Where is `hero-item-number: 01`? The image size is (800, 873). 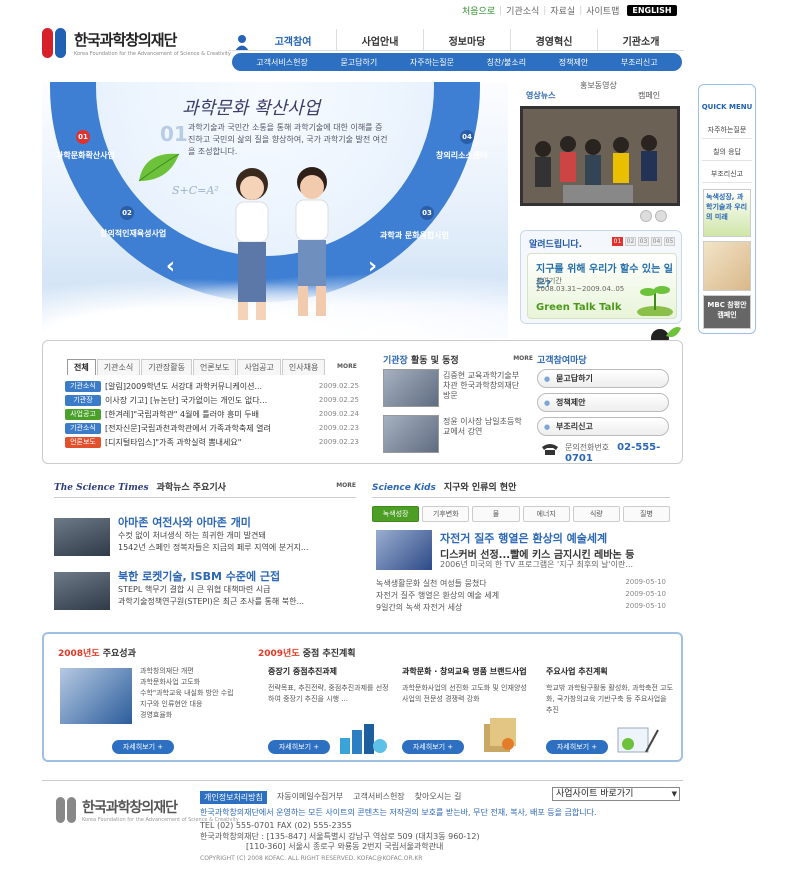 hero-item-number: 01 is located at coordinates (83, 137).